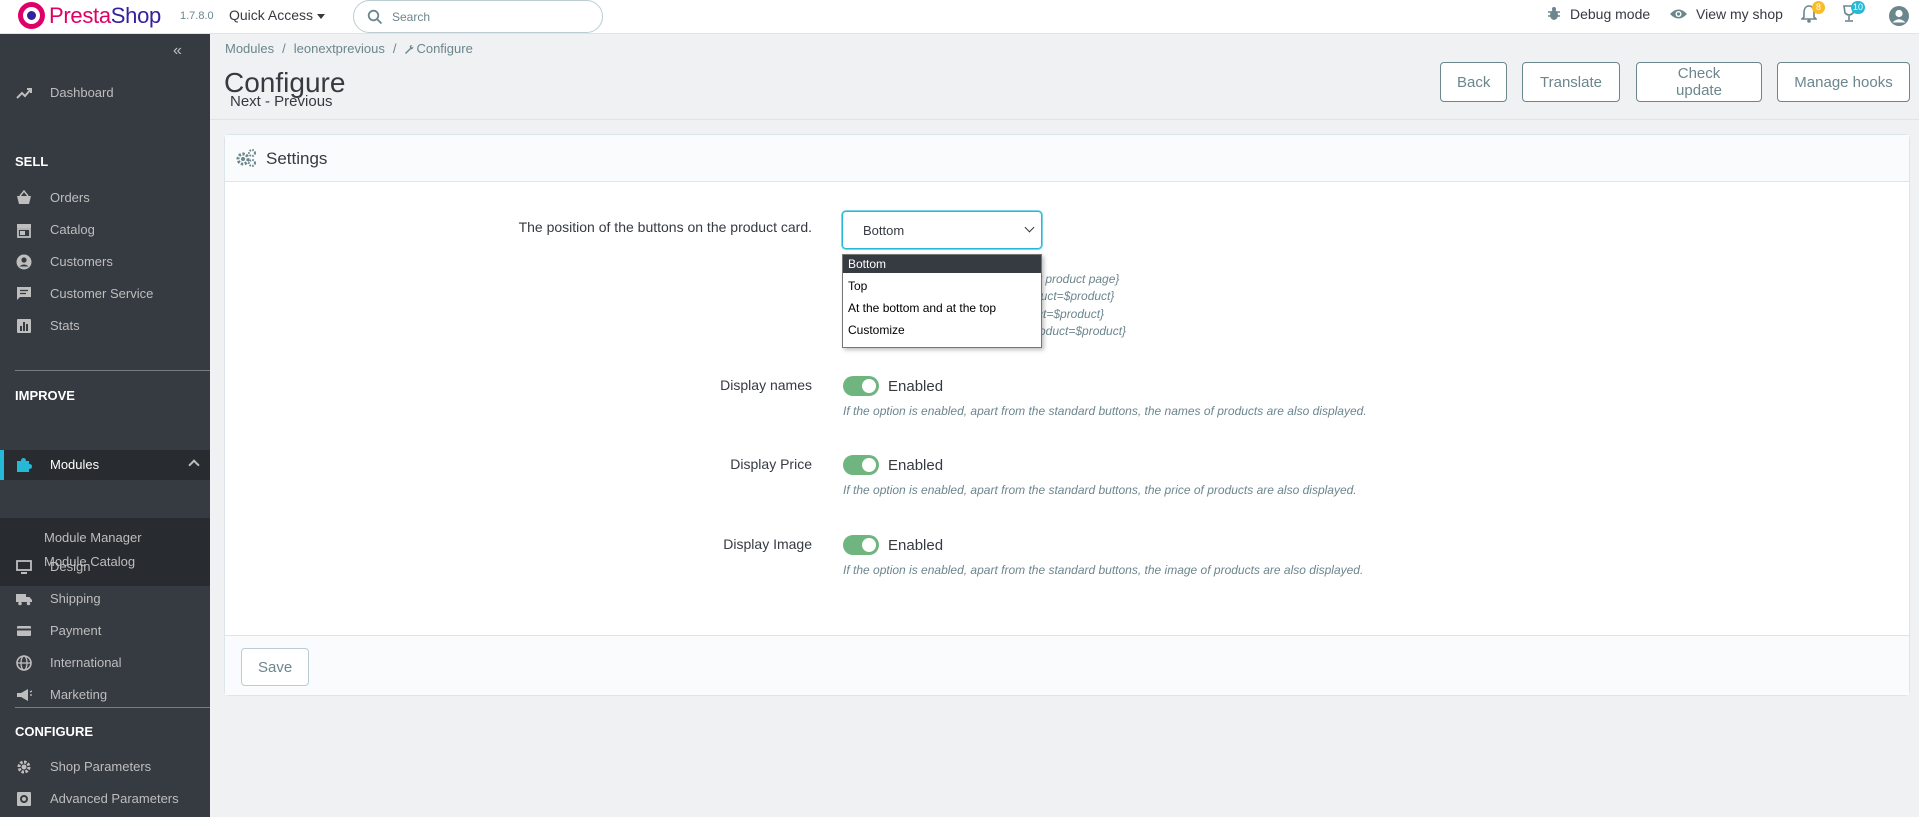 The height and width of the screenshot is (817, 1919). I want to click on eye-icon, so click(1678, 14).